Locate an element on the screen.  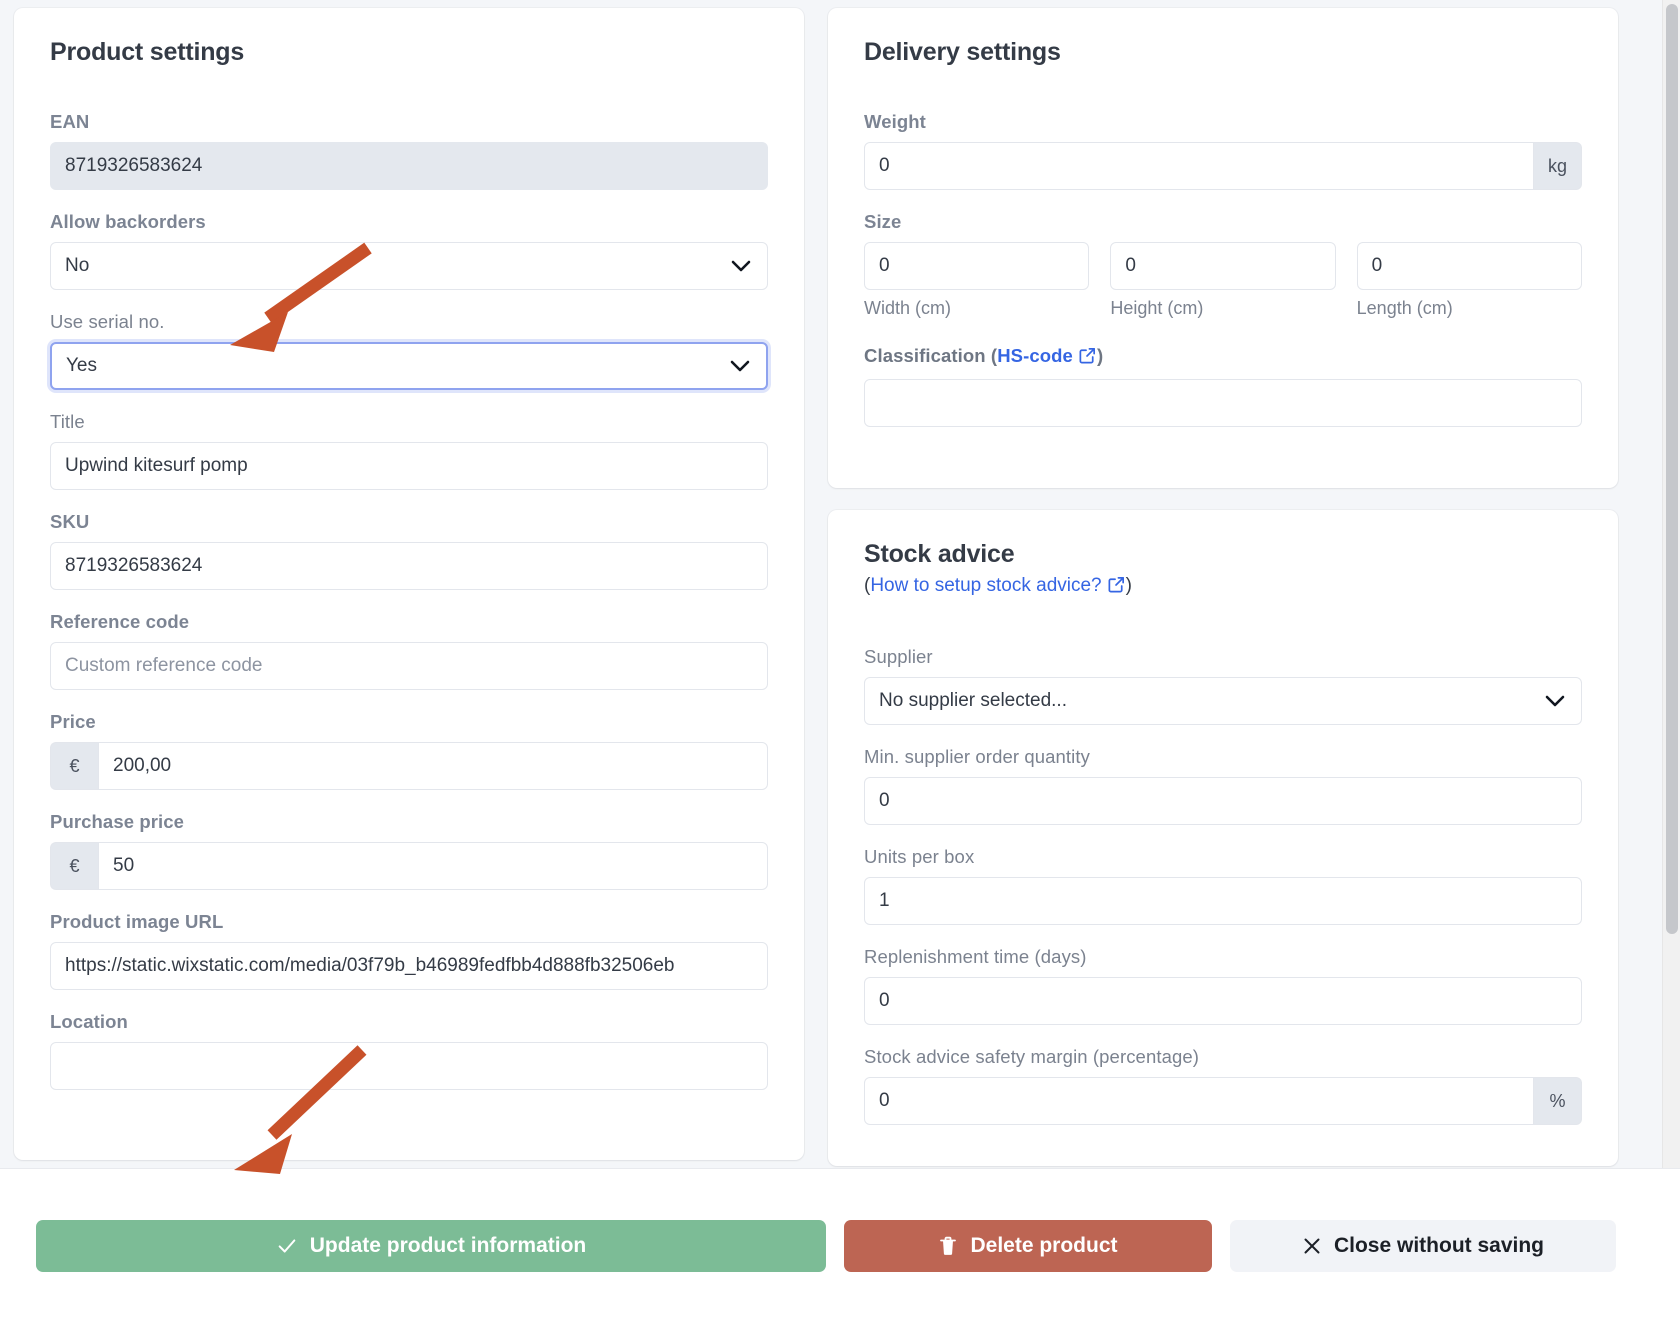
allow-backorders-value: No is located at coordinates (77, 265).